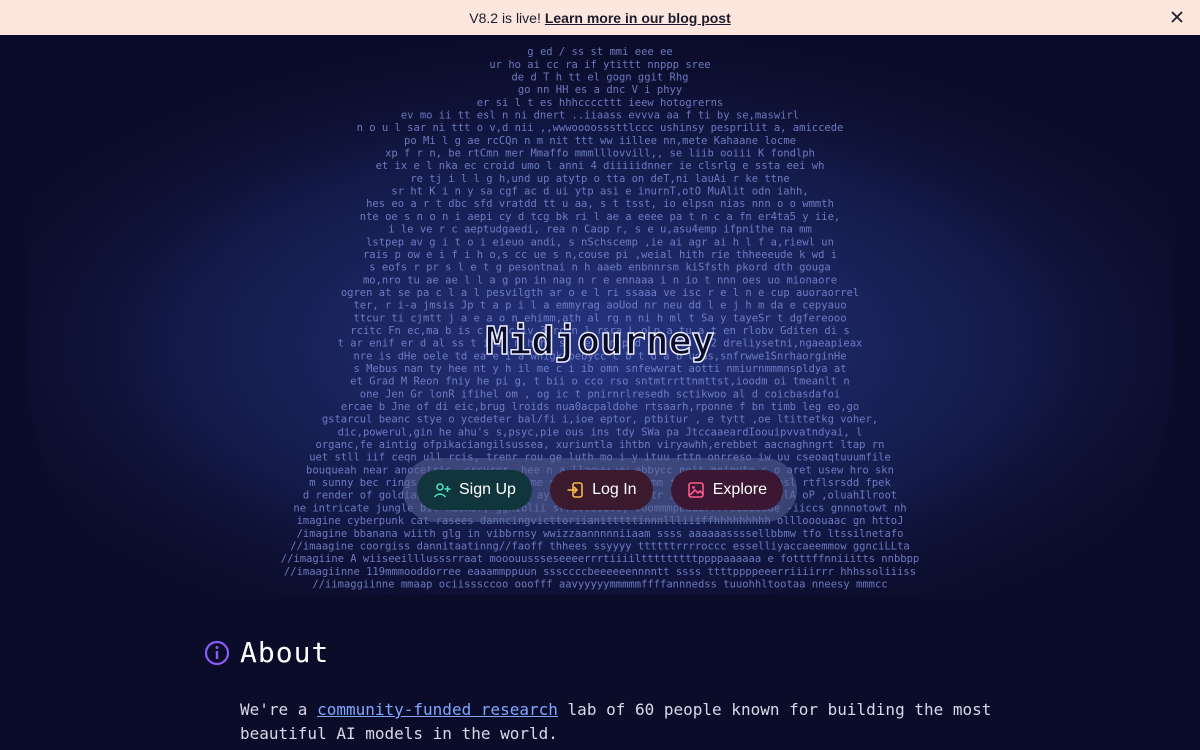  Describe the element at coordinates (274, 709) in the screenshot. I see `about-text-before: We're a` at that location.